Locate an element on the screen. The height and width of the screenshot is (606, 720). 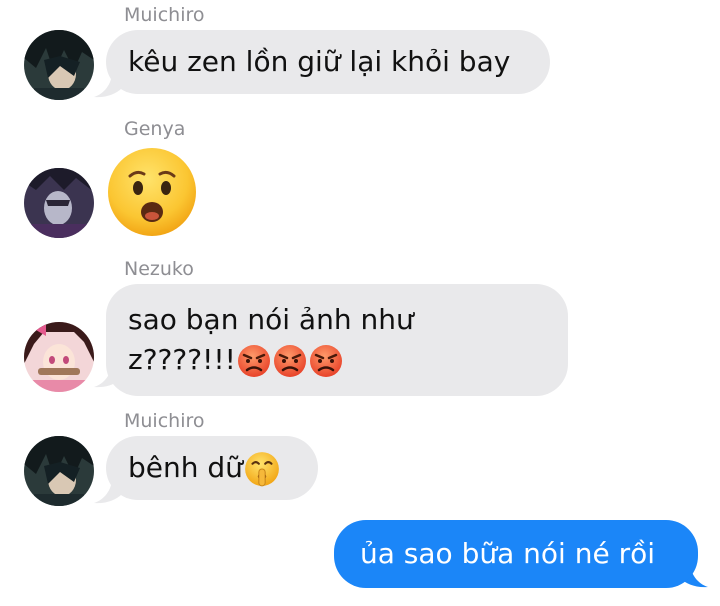
message-text-line1: sao bạn nói ảnh như is located at coordinates (271, 319).